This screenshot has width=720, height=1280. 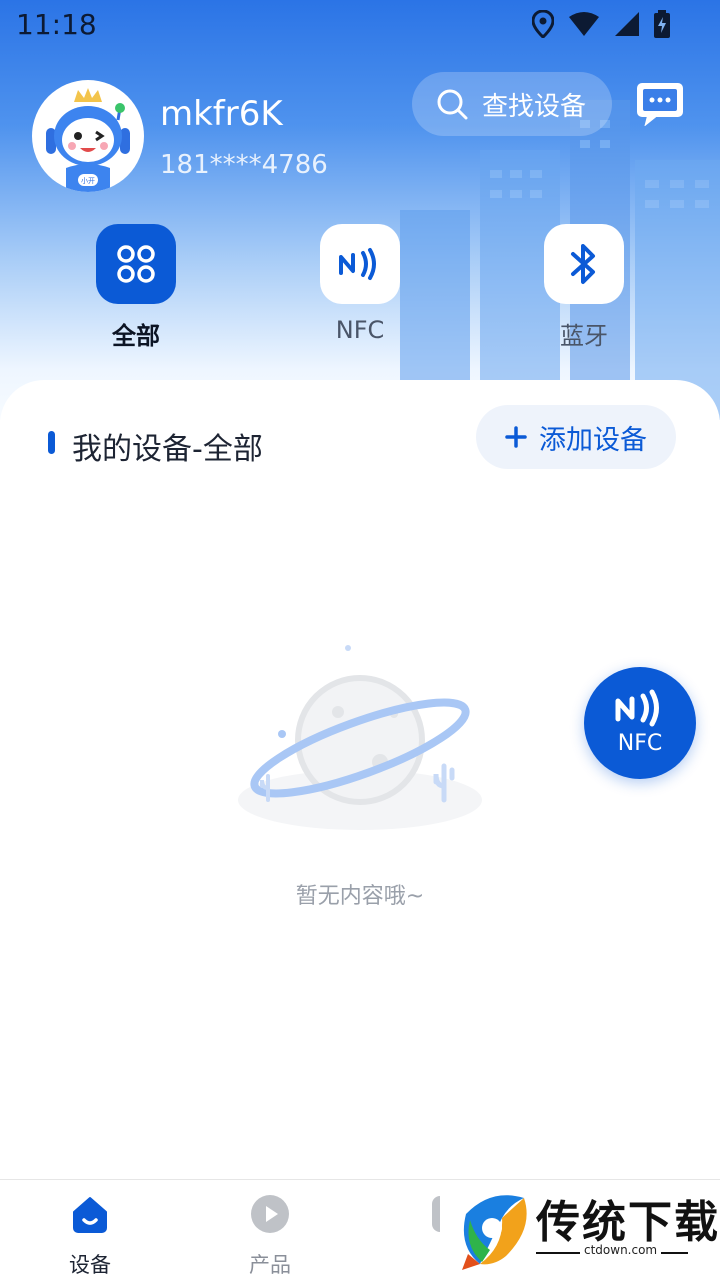 What do you see at coordinates (360, 737) in the screenshot?
I see `empty-planet-illustration` at bounding box center [360, 737].